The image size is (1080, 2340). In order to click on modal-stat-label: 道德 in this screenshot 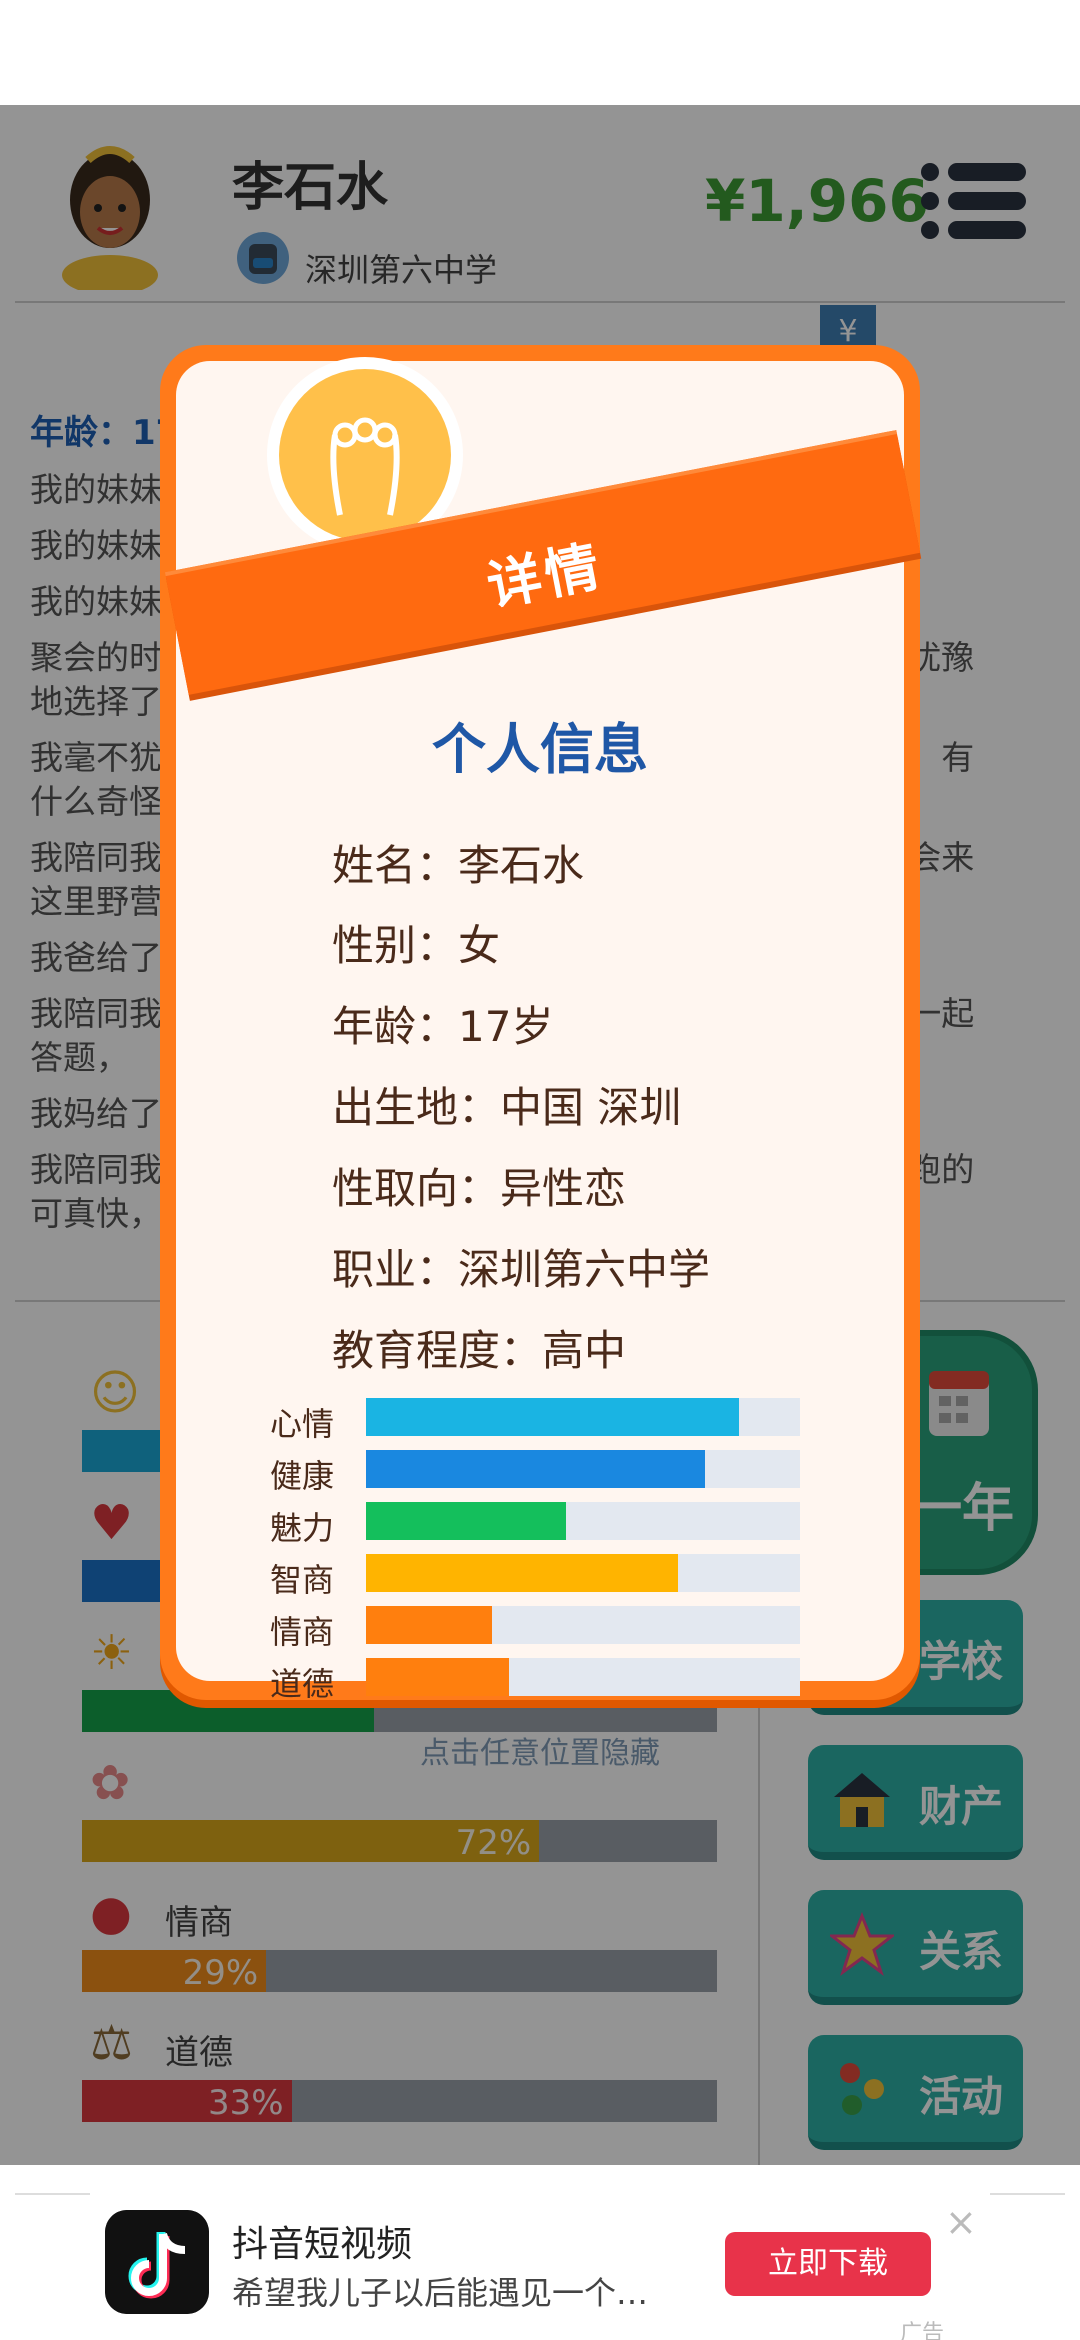, I will do `click(302, 1684)`.